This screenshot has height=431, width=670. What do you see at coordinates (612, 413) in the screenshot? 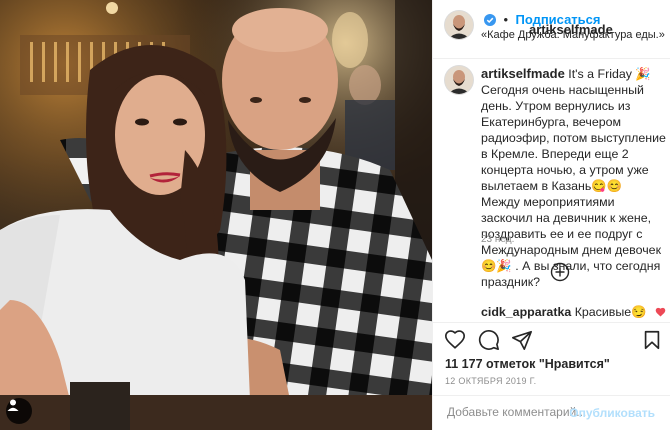
I see `publish-button: Опубликовать` at bounding box center [612, 413].